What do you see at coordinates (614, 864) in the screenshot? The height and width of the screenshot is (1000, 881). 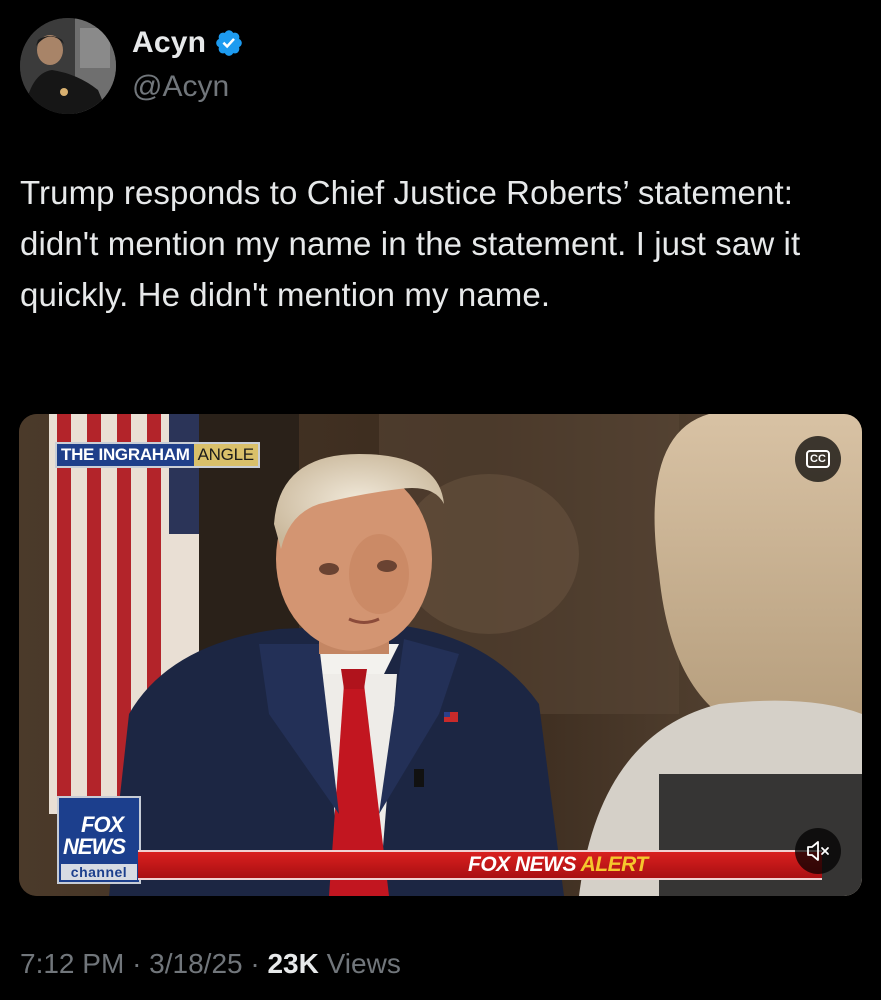 I see `alert-part2: ALERT` at bounding box center [614, 864].